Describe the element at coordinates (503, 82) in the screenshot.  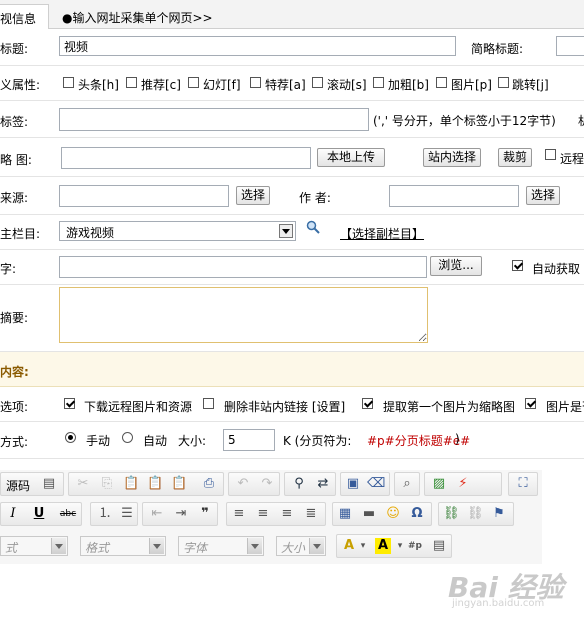
I see `flag-jump-checkbox` at that location.